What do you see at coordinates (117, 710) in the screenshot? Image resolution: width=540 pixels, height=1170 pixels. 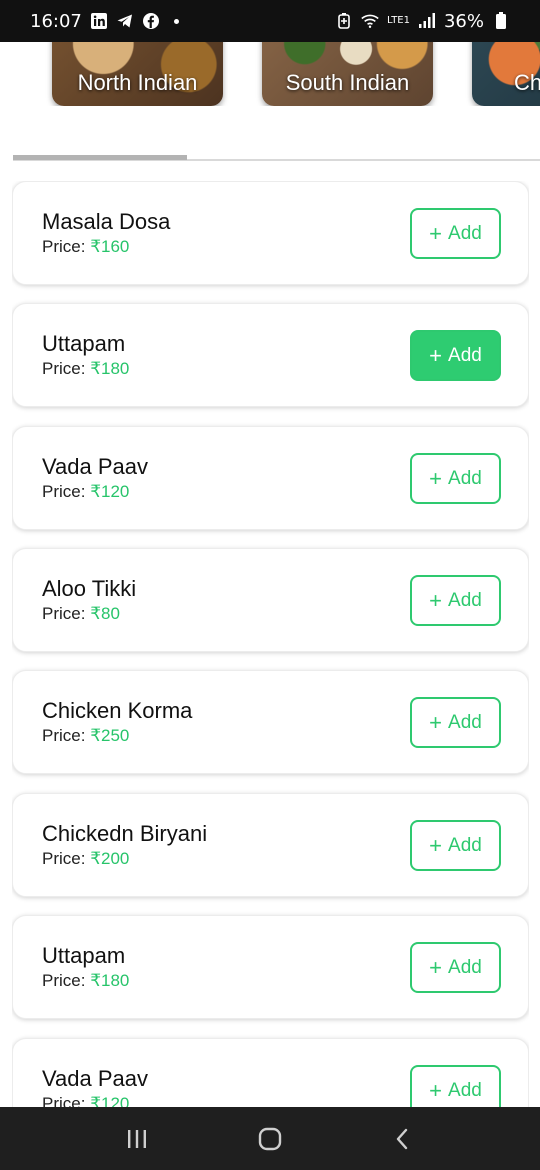 I see `item-name: Chicken Korma` at bounding box center [117, 710].